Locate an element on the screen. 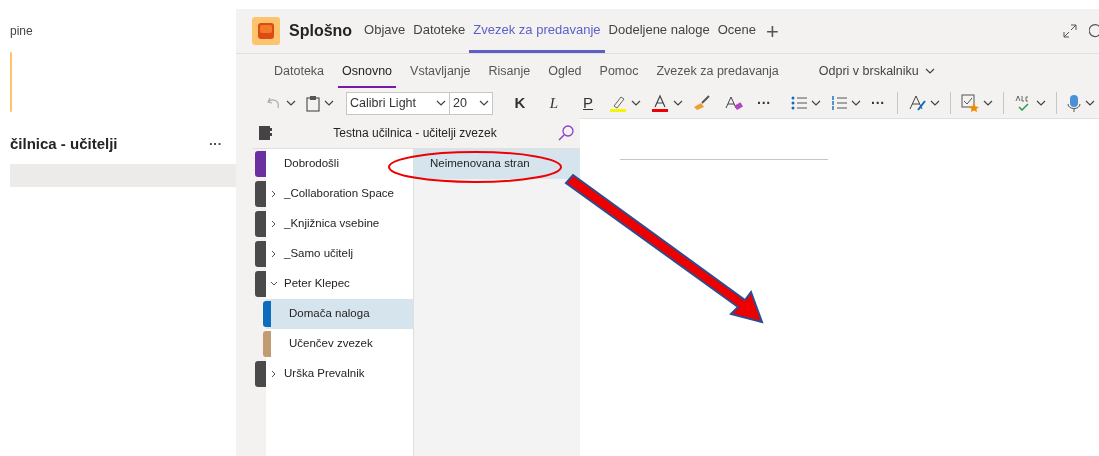  format-painter-icon is located at coordinates (702, 103).